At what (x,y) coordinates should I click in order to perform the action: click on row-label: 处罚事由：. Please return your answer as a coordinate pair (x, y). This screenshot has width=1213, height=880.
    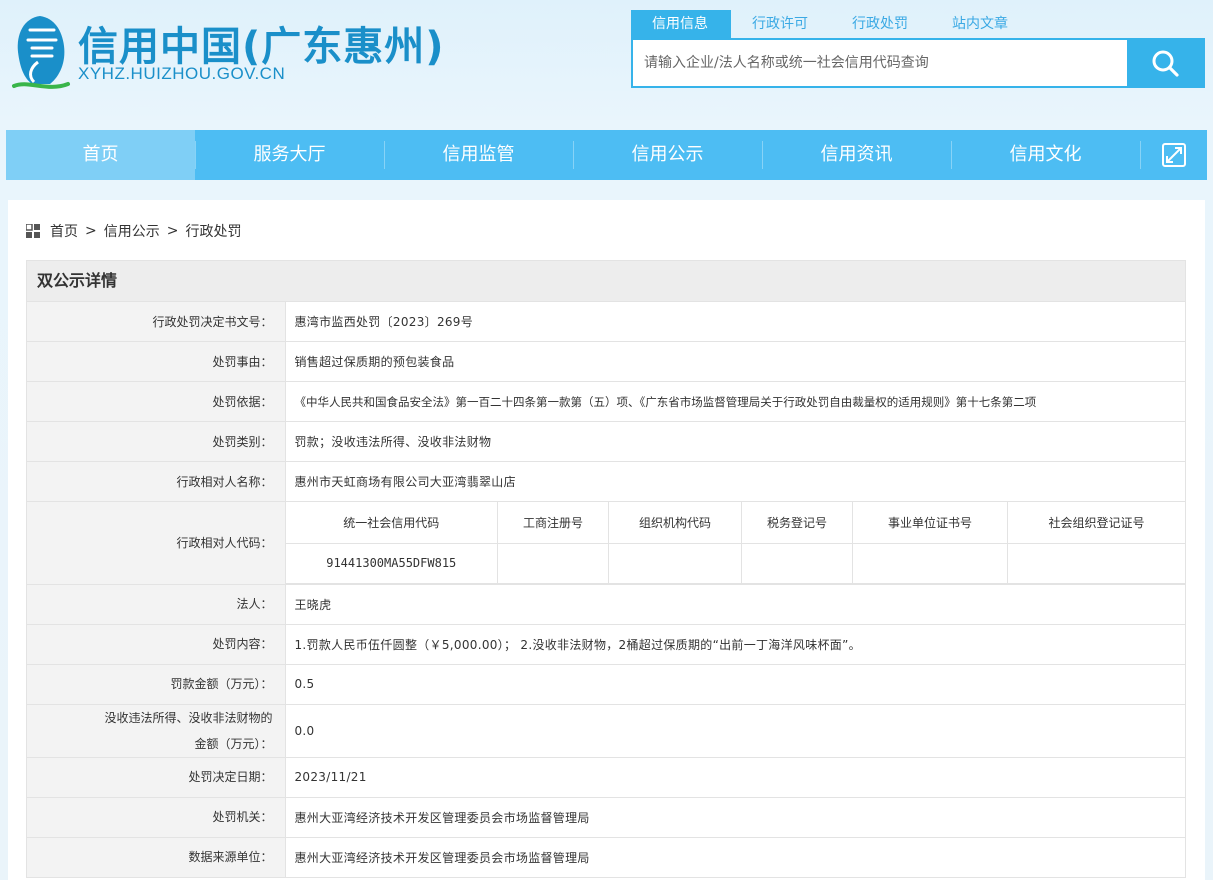
    Looking at the image, I should click on (156, 361).